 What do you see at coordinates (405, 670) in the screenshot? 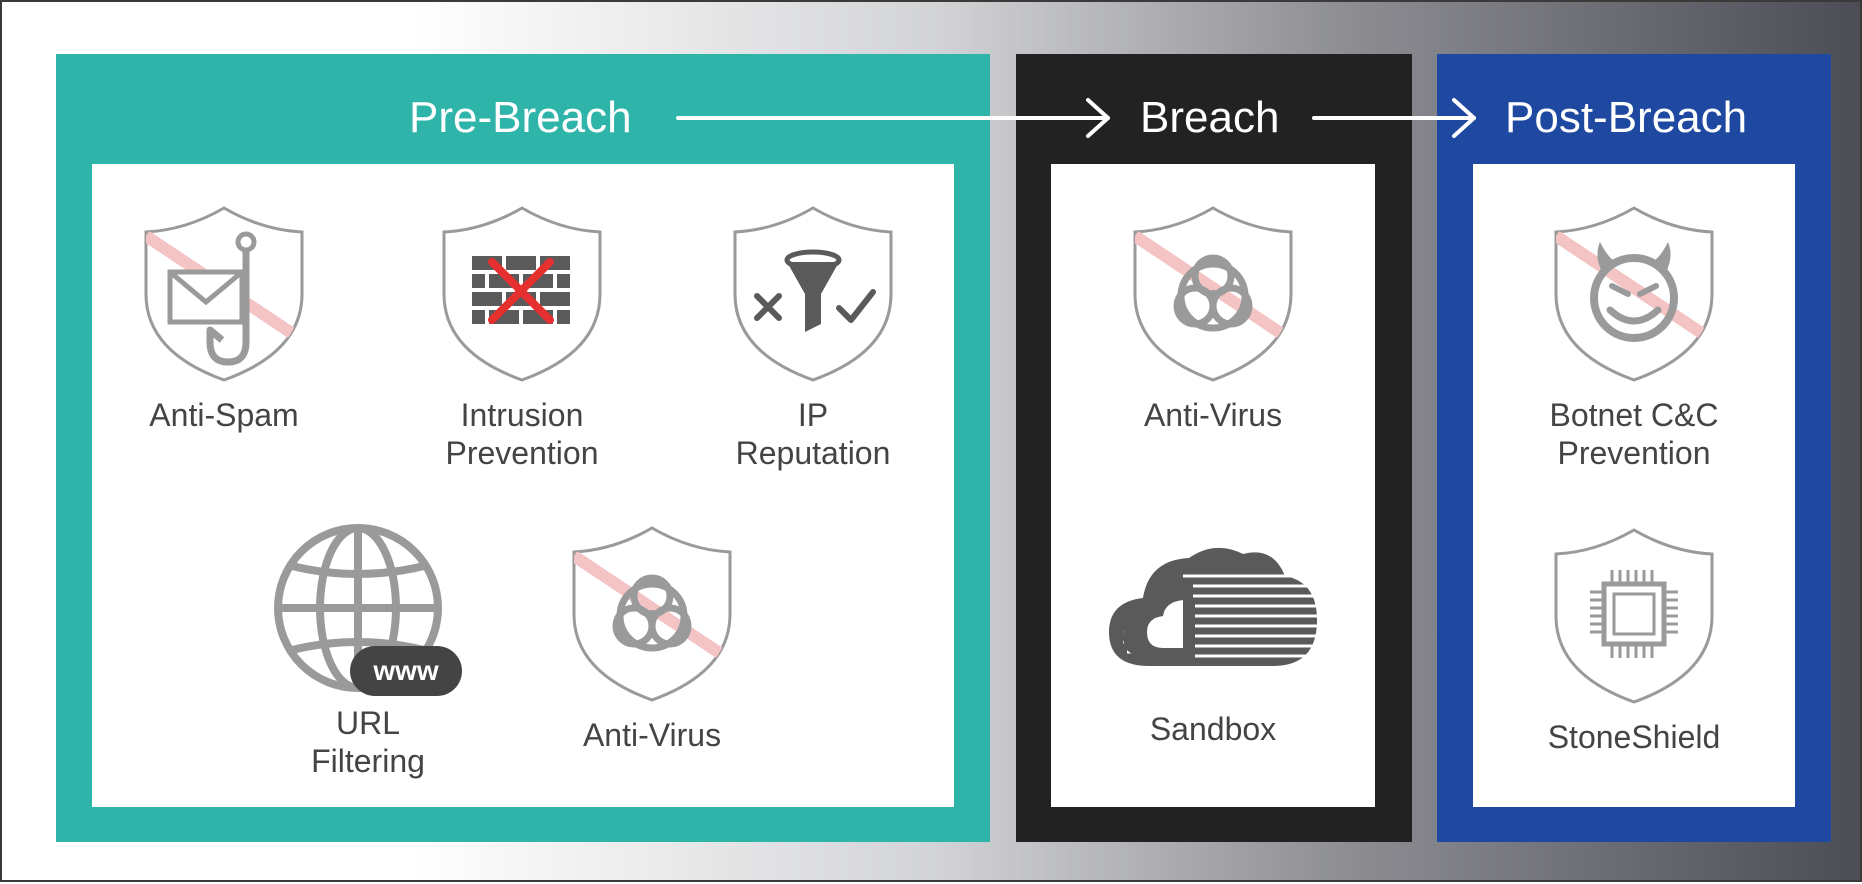
I see `www-badge-text: www` at bounding box center [405, 670].